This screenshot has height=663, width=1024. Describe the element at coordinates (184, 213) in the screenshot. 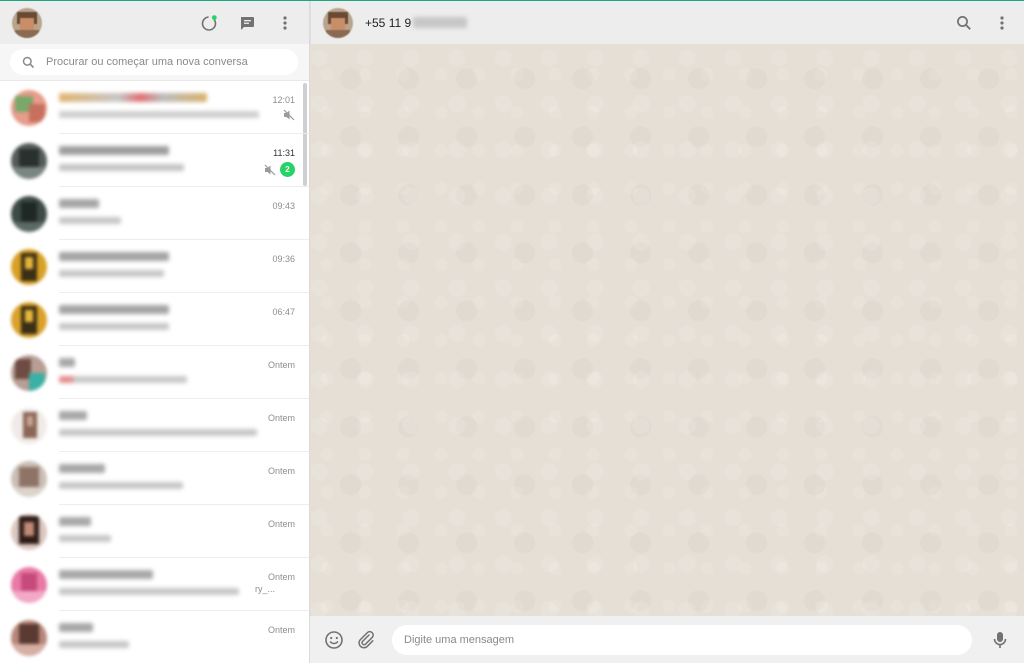

I see `chat-item-body: 09:43` at that location.